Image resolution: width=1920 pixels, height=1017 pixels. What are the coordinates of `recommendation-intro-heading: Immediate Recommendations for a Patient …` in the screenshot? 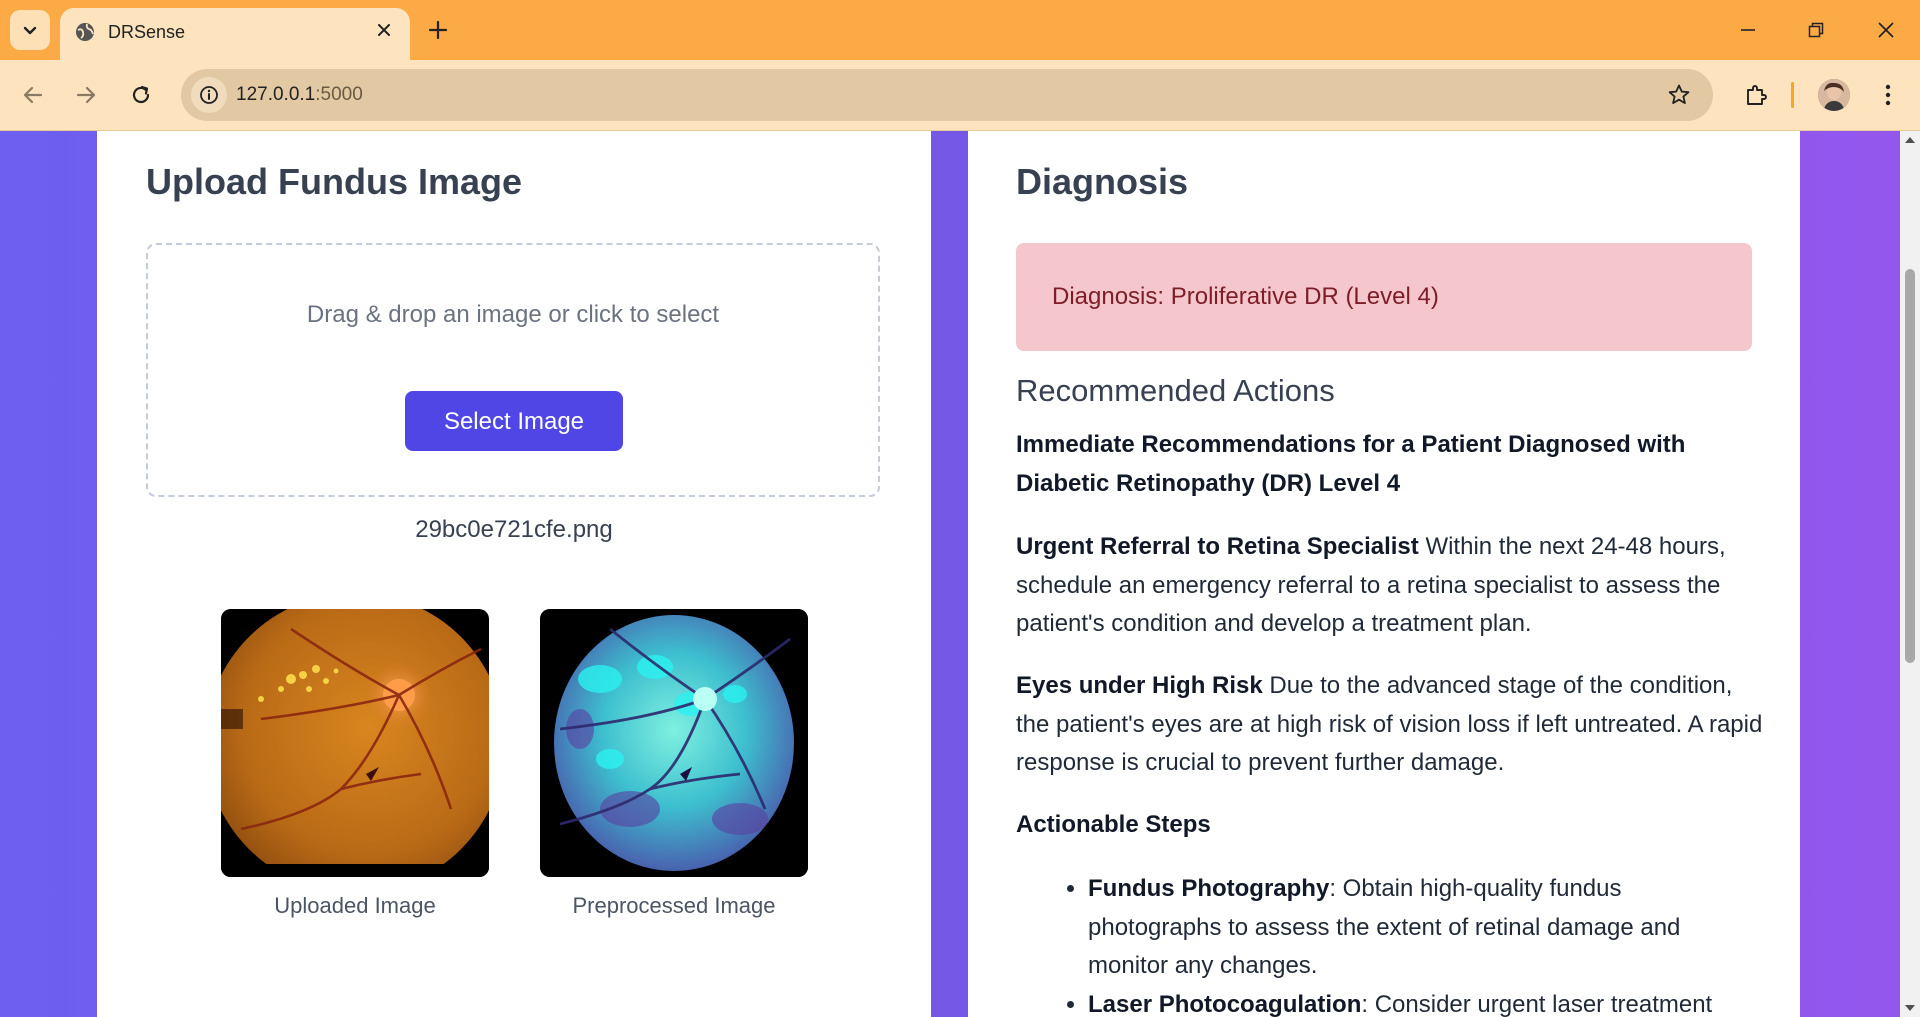 It's located at (1351, 464).